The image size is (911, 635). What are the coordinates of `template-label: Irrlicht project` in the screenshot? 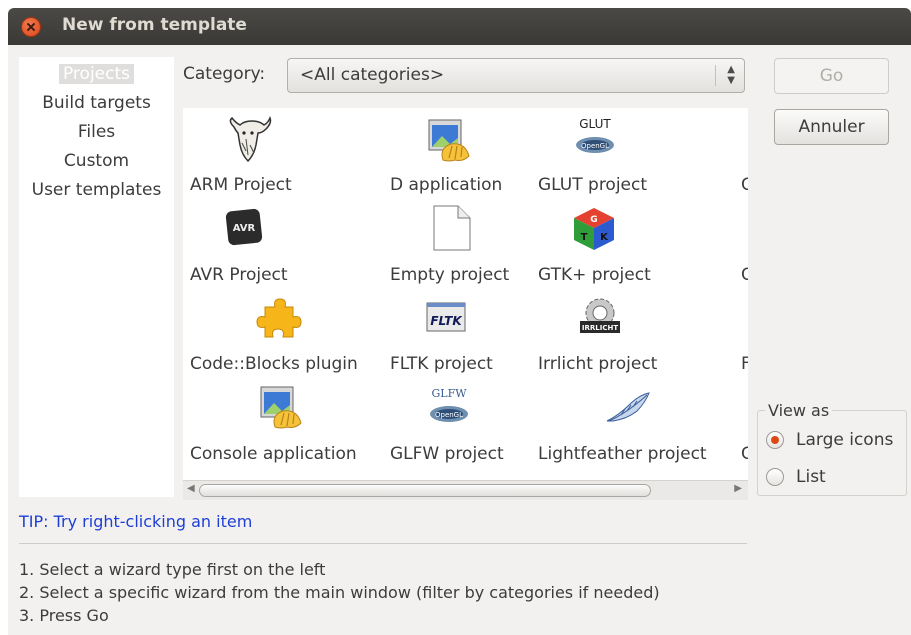 It's located at (598, 364).